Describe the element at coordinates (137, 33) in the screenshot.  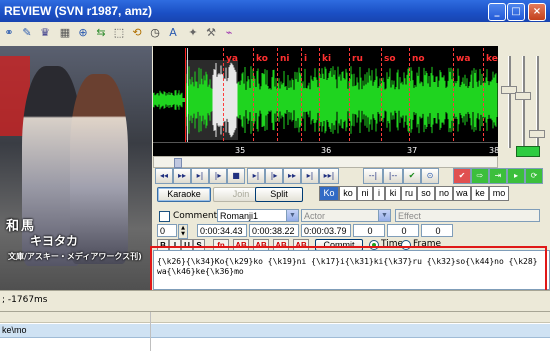
I see `resample-icon: ⟲` at that location.